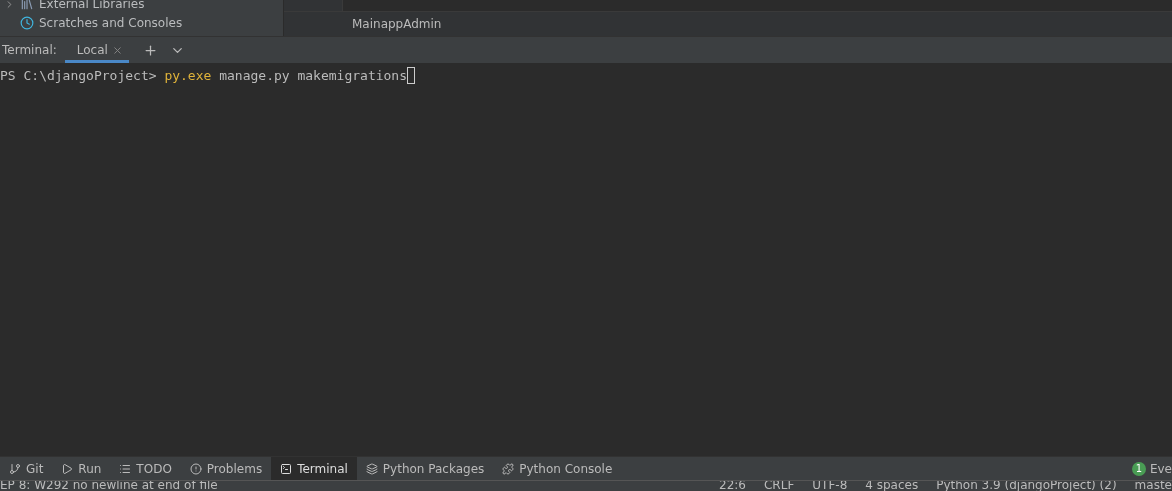 Image resolution: width=1172 pixels, height=491 pixels. I want to click on library-icon, so click(27, 5).